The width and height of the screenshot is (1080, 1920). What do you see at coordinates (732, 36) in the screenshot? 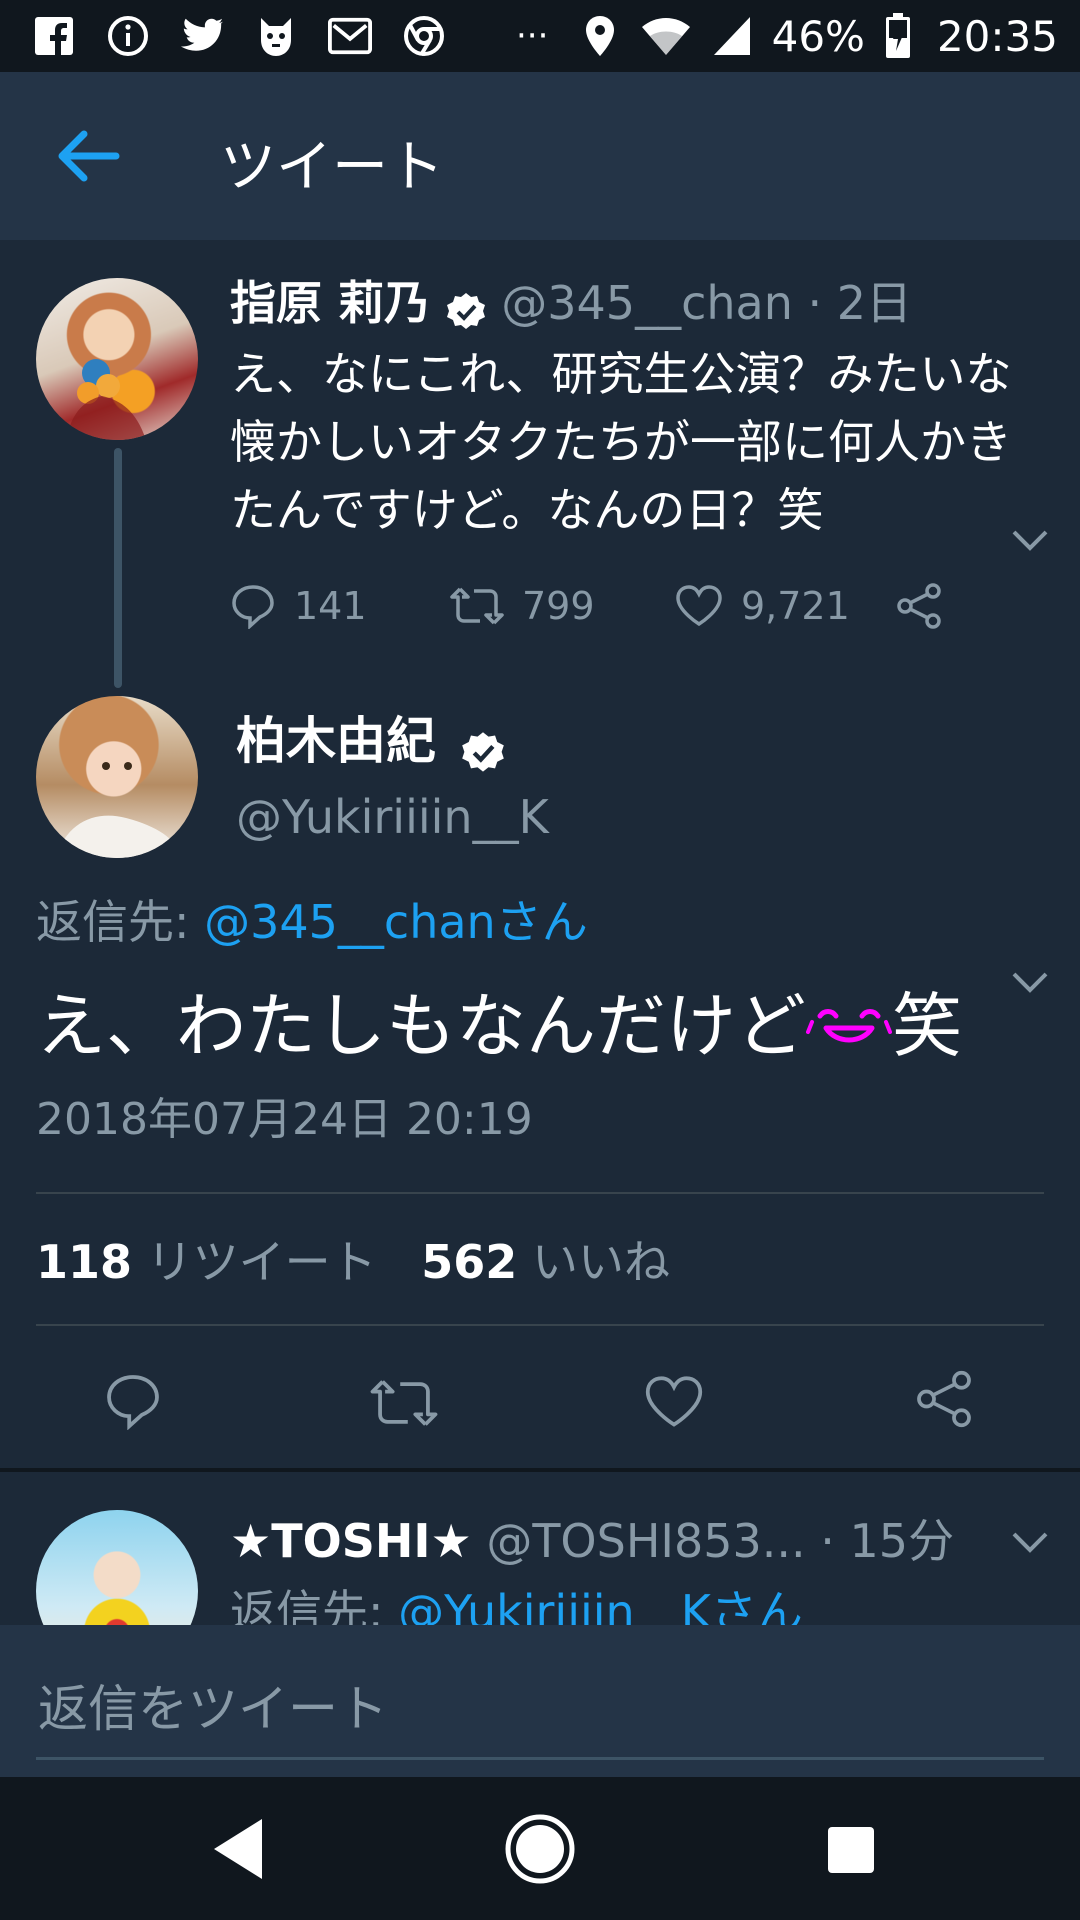
I see `signal-icon` at bounding box center [732, 36].